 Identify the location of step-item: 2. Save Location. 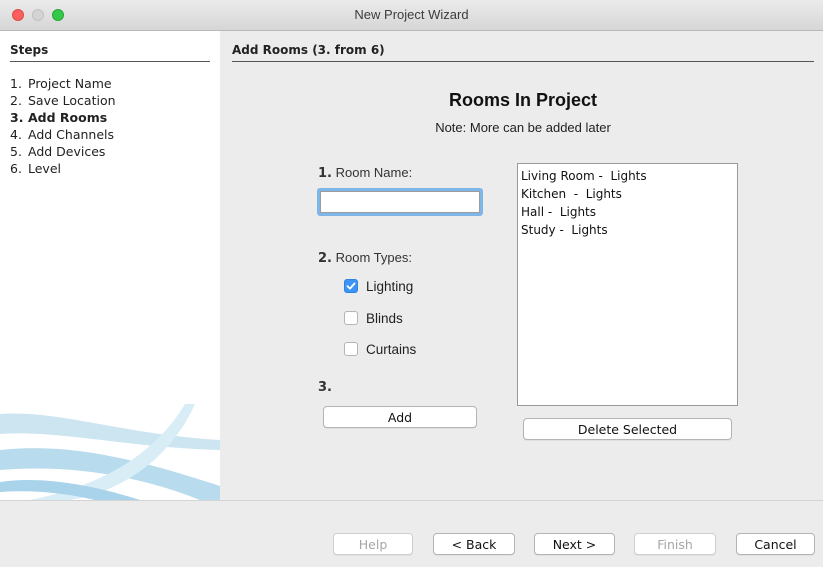
(63, 100).